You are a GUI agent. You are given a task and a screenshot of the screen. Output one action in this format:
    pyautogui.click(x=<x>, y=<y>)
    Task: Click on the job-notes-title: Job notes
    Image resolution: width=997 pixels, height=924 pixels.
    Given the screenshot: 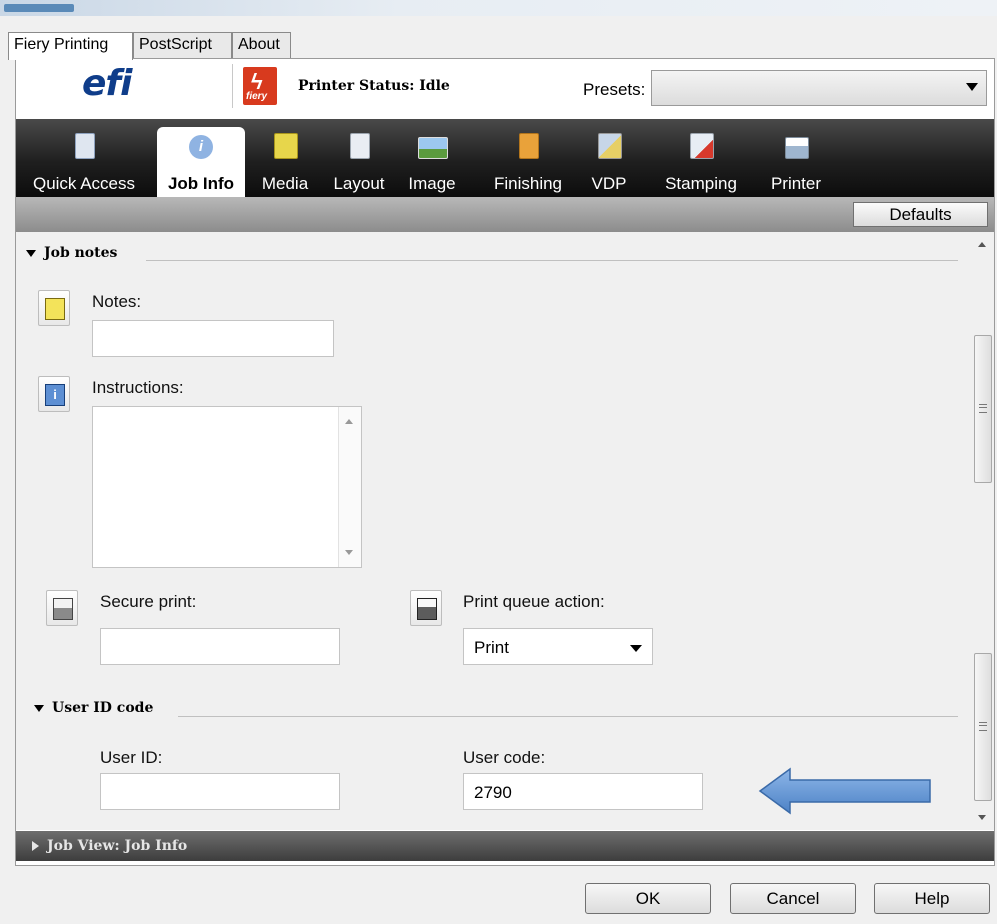 What is the action you would take?
    pyautogui.click(x=81, y=253)
    